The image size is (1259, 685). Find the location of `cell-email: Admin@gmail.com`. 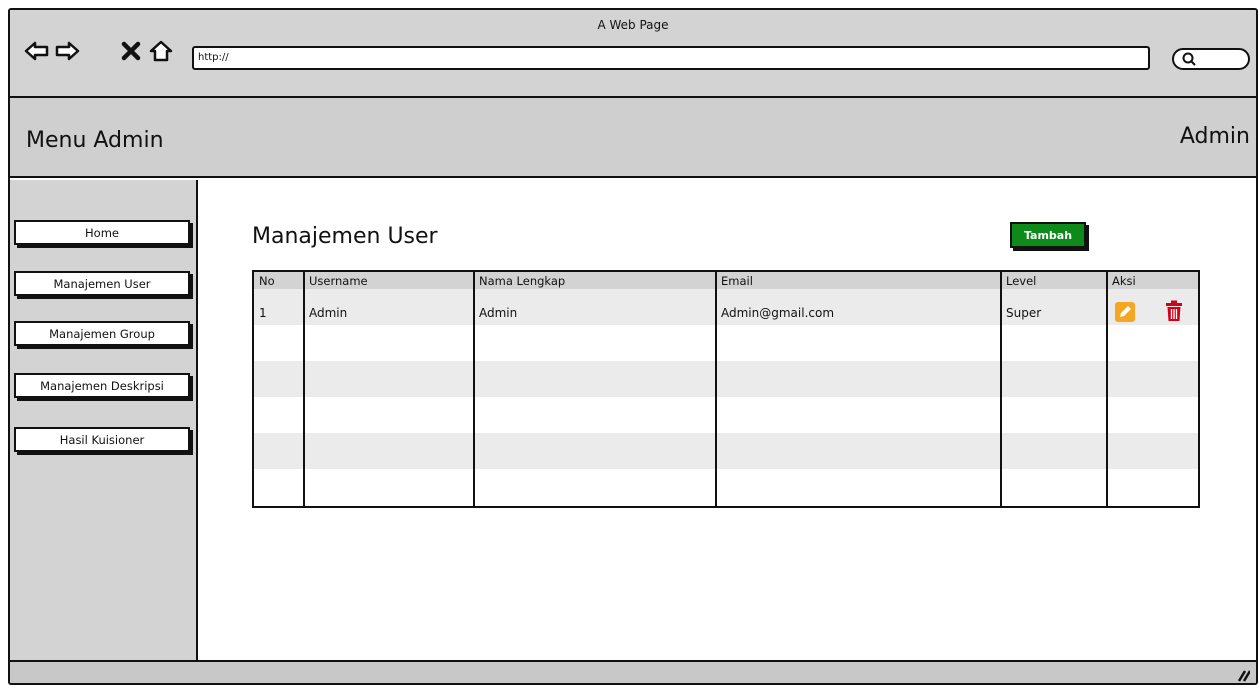

cell-email: Admin@gmail.com is located at coordinates (778, 313).